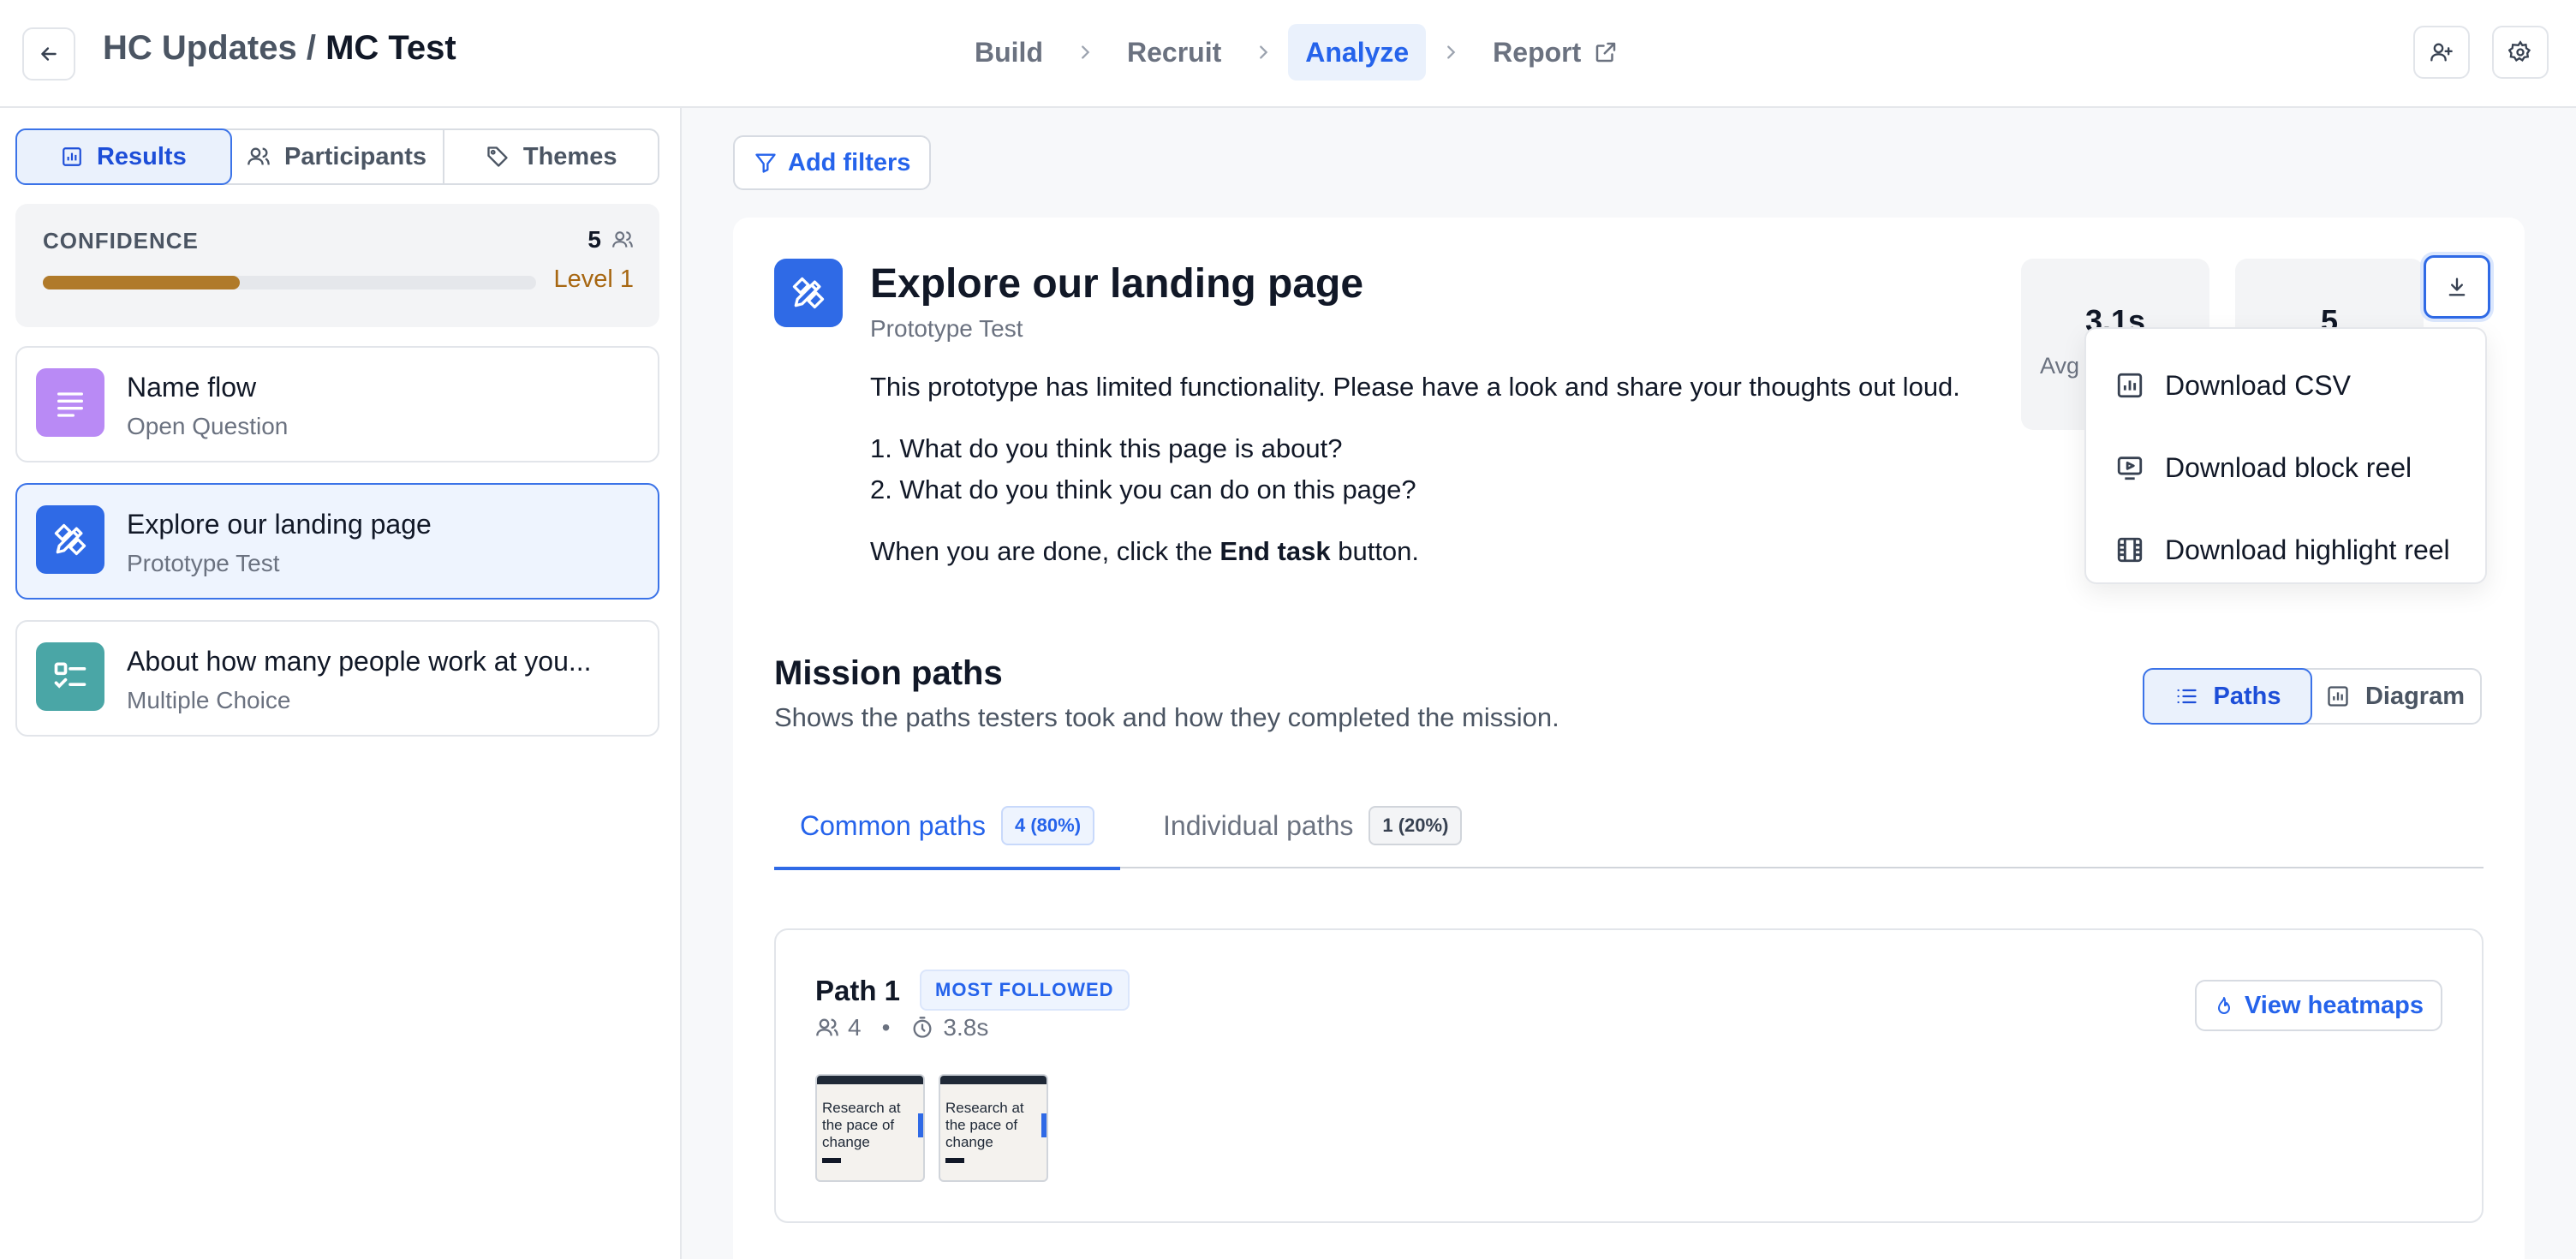 The width and height of the screenshot is (2576, 1259). What do you see at coordinates (855, 1027) in the screenshot?
I see `tester-count: 4` at bounding box center [855, 1027].